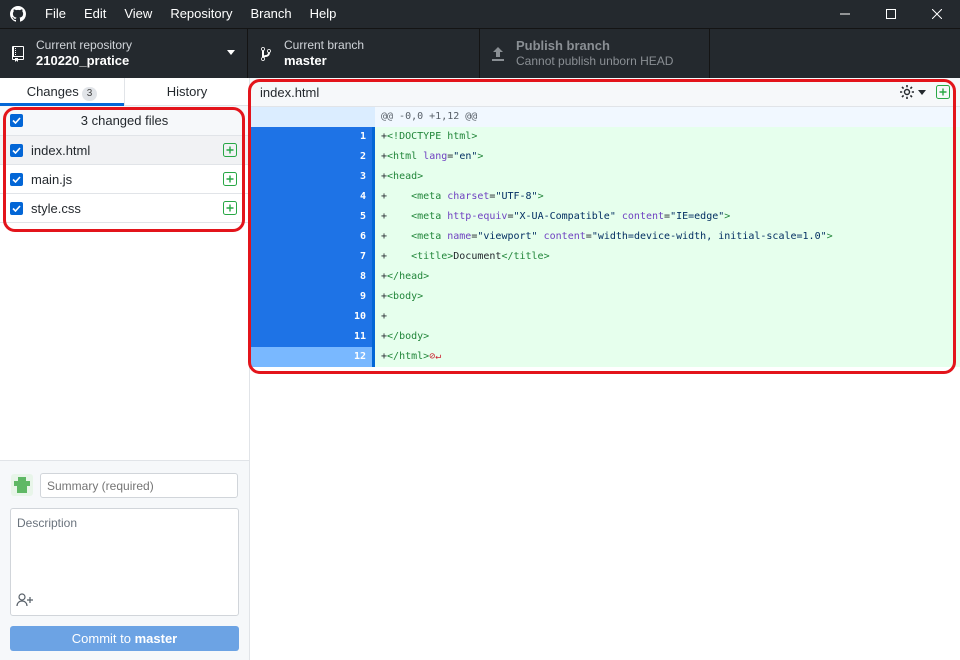  What do you see at coordinates (342, 177) in the screenshot?
I see `line-number: 3` at bounding box center [342, 177].